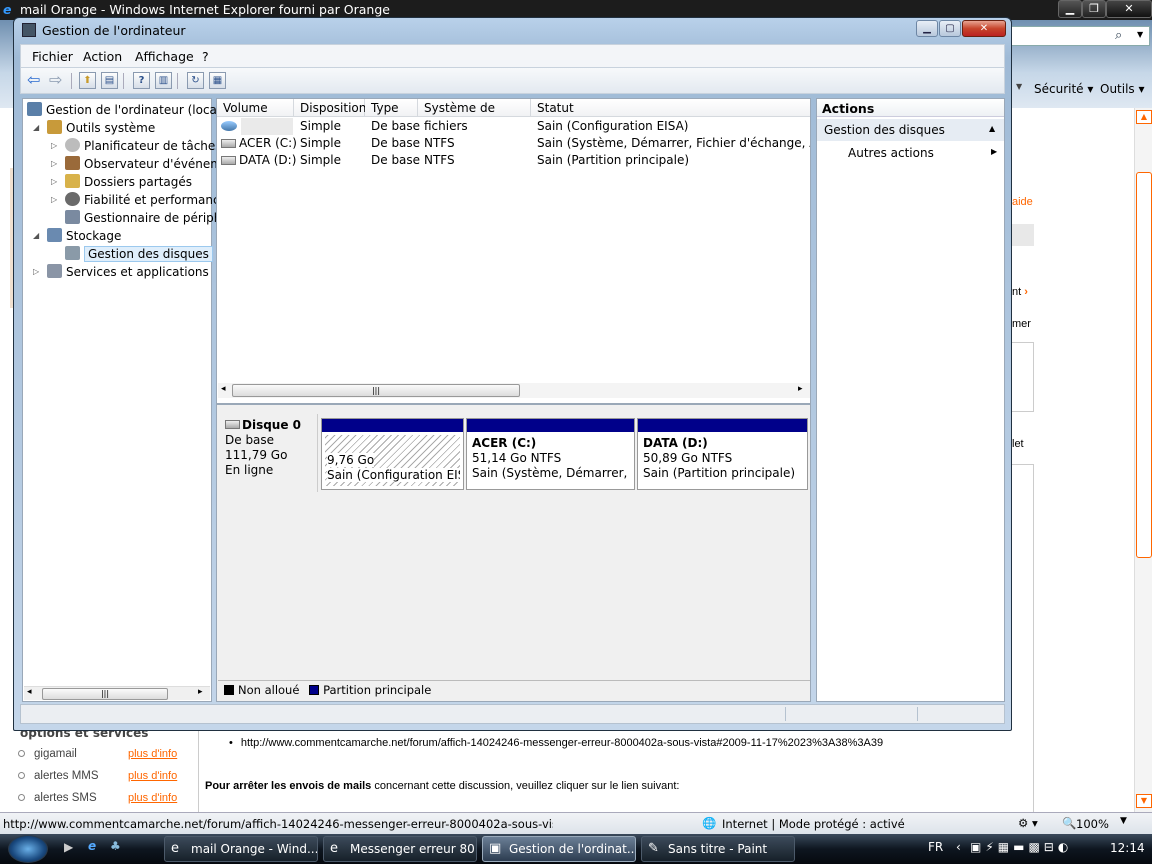 This screenshot has width=1152, height=864. I want to click on clock: 12:14, so click(1127, 848).